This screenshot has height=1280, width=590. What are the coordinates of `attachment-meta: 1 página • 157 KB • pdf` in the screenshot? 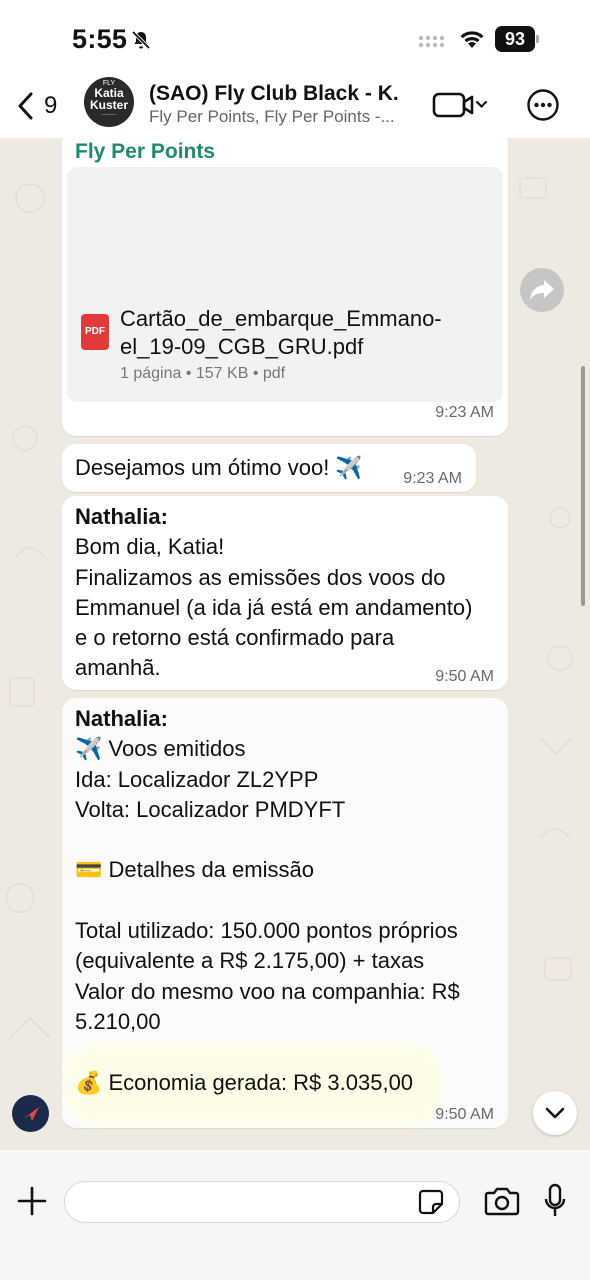 It's located at (203, 373).